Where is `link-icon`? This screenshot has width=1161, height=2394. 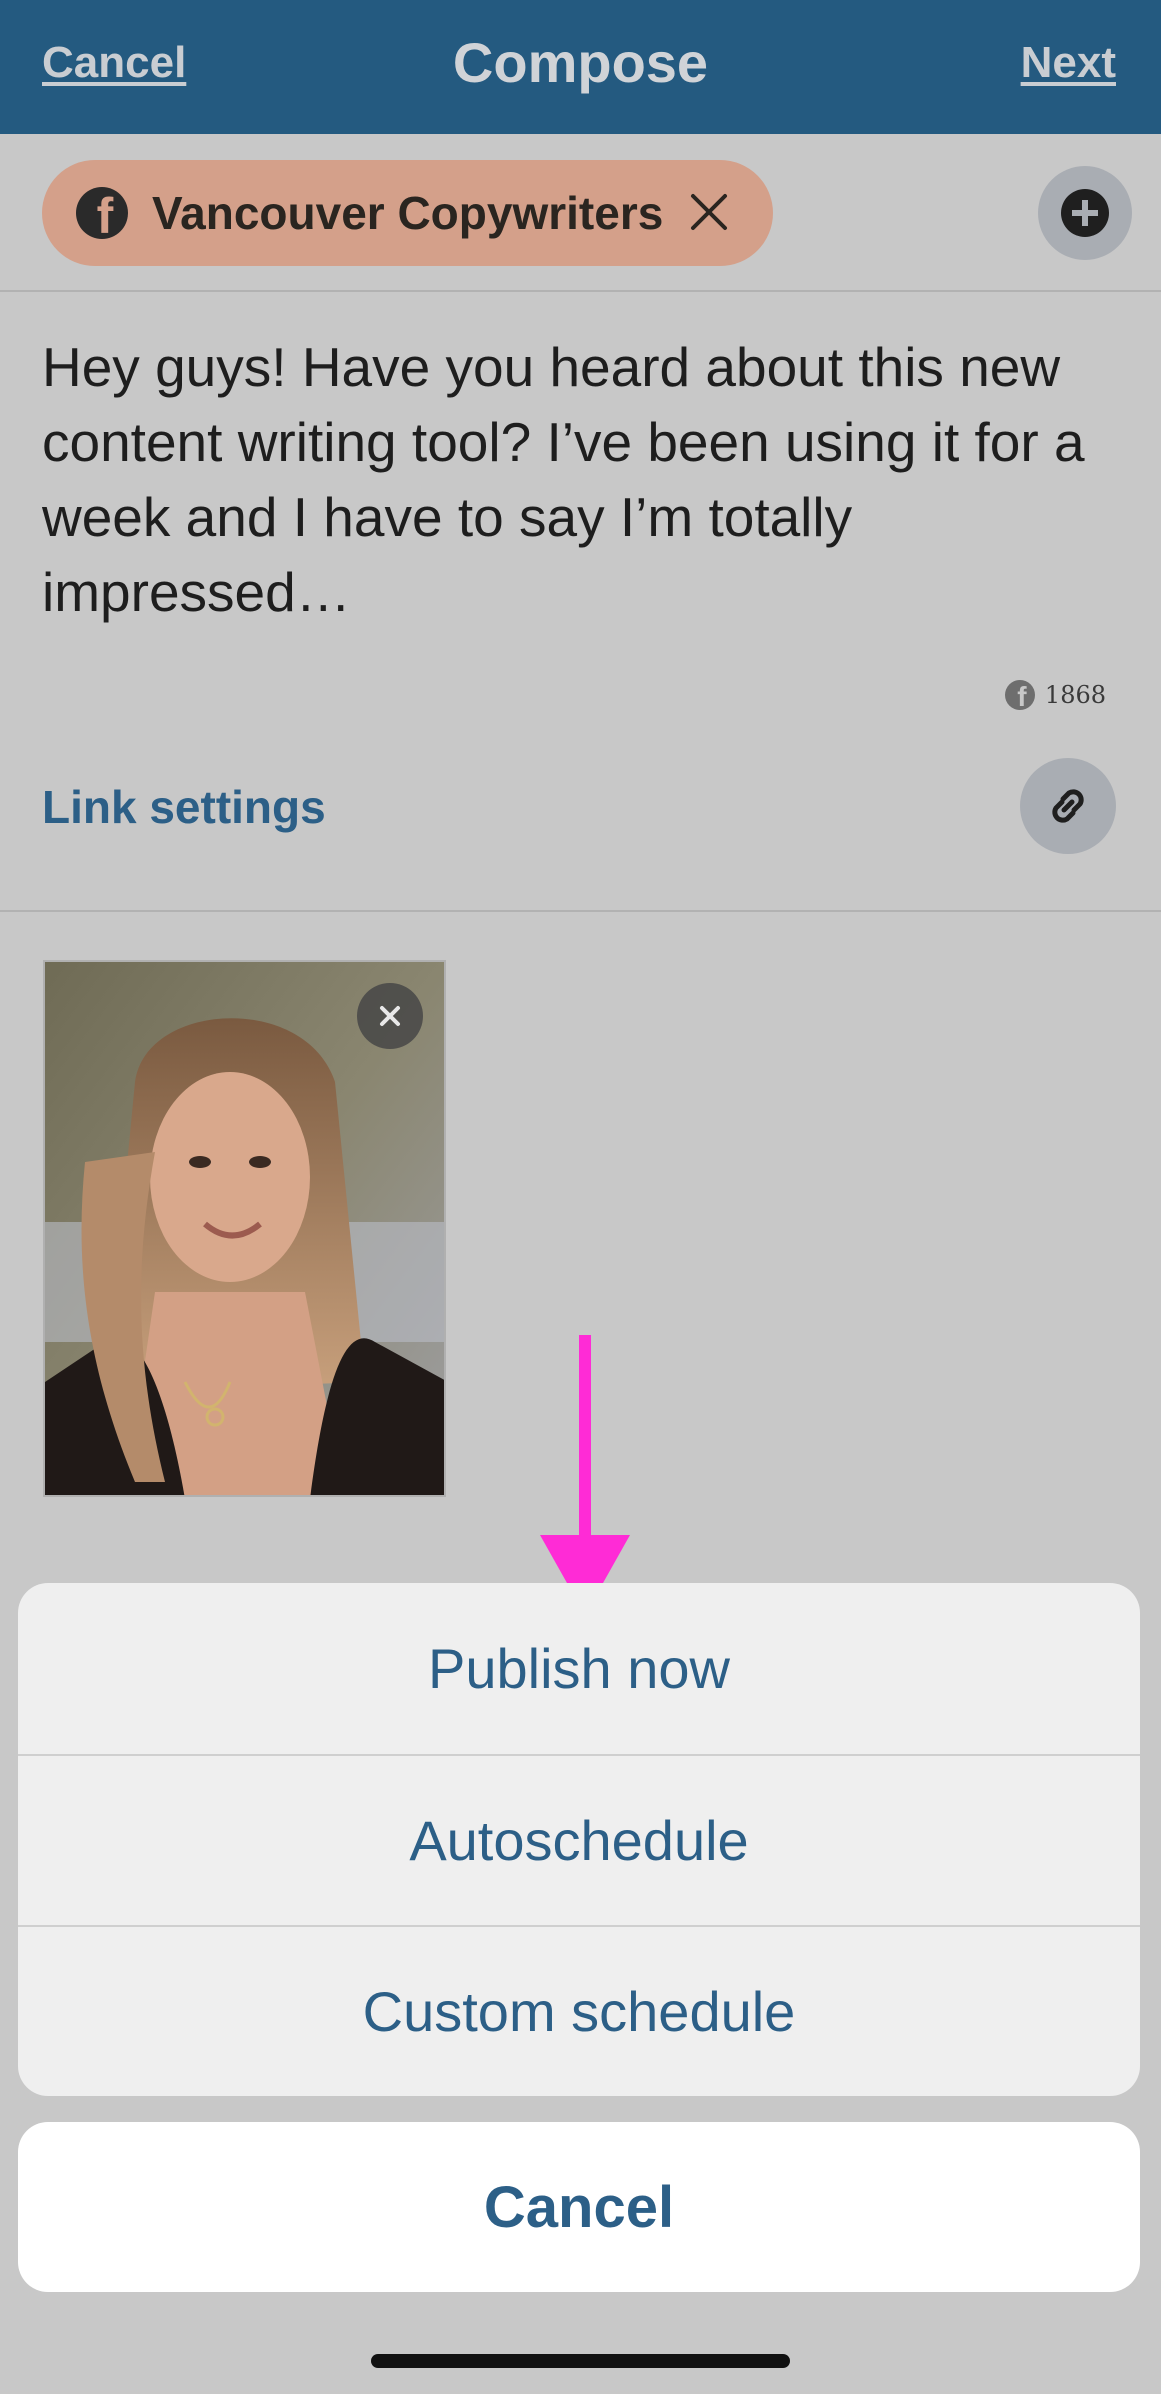
link-icon is located at coordinates (1068, 806).